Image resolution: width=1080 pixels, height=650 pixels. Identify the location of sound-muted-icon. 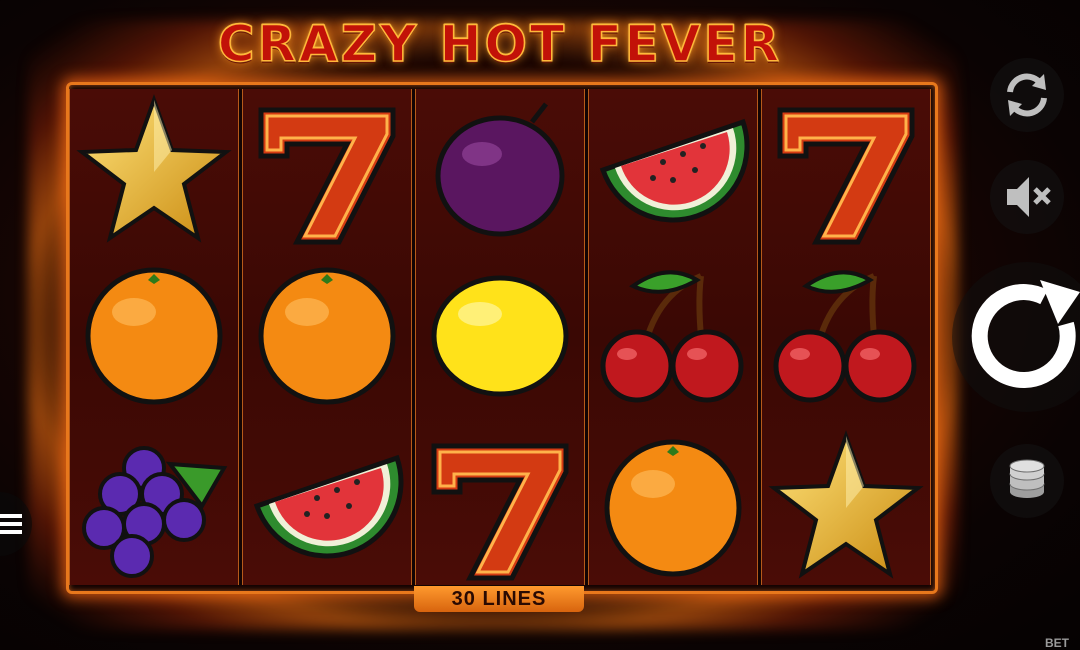
(1029, 197).